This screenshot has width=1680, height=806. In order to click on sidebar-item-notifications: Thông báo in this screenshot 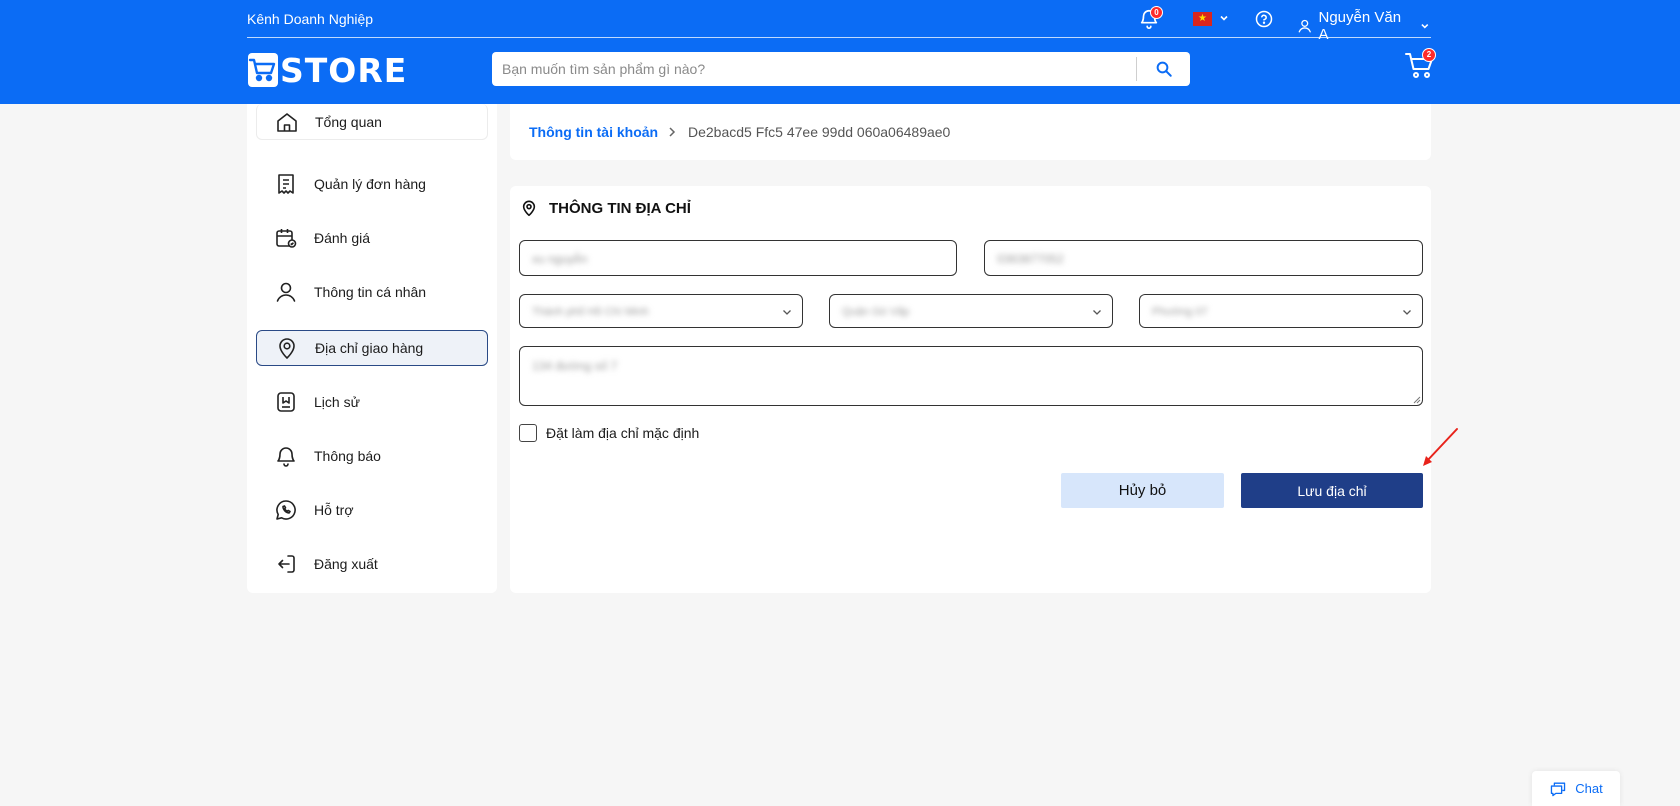, I will do `click(372, 456)`.